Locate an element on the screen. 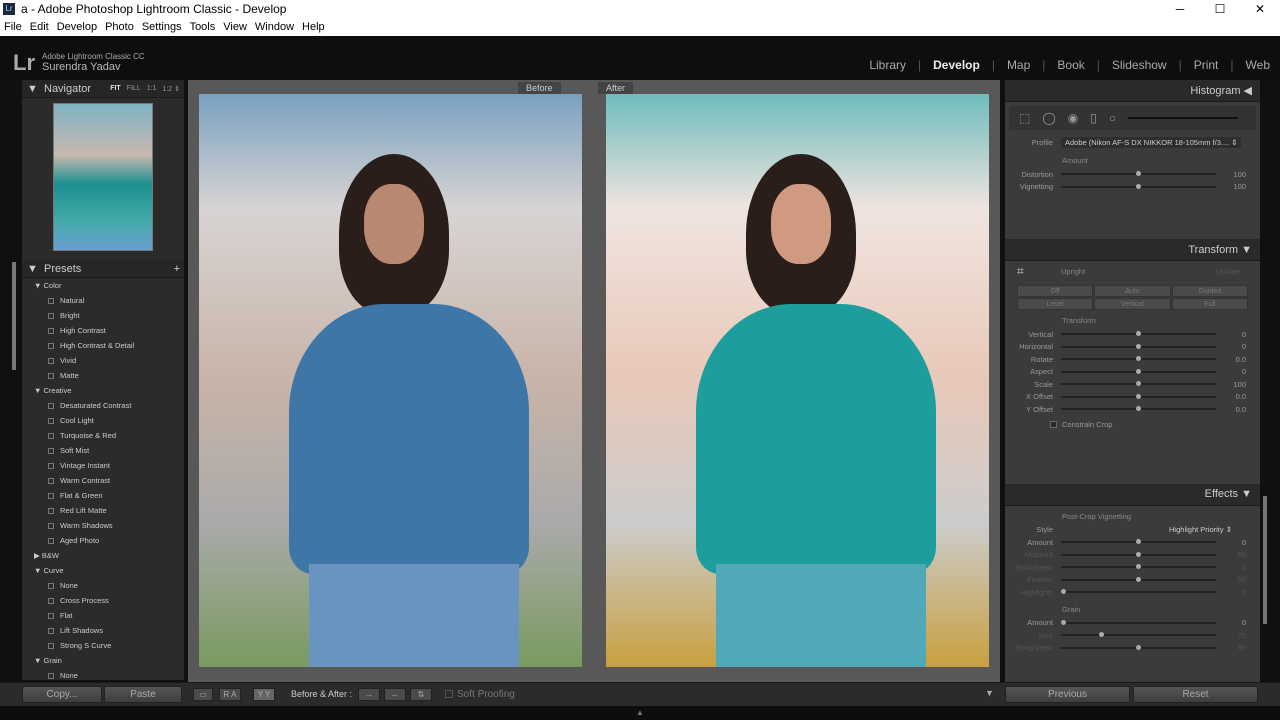 Image resolution: width=1280 pixels, height=720 pixels. brush-slider is located at coordinates (1183, 118).